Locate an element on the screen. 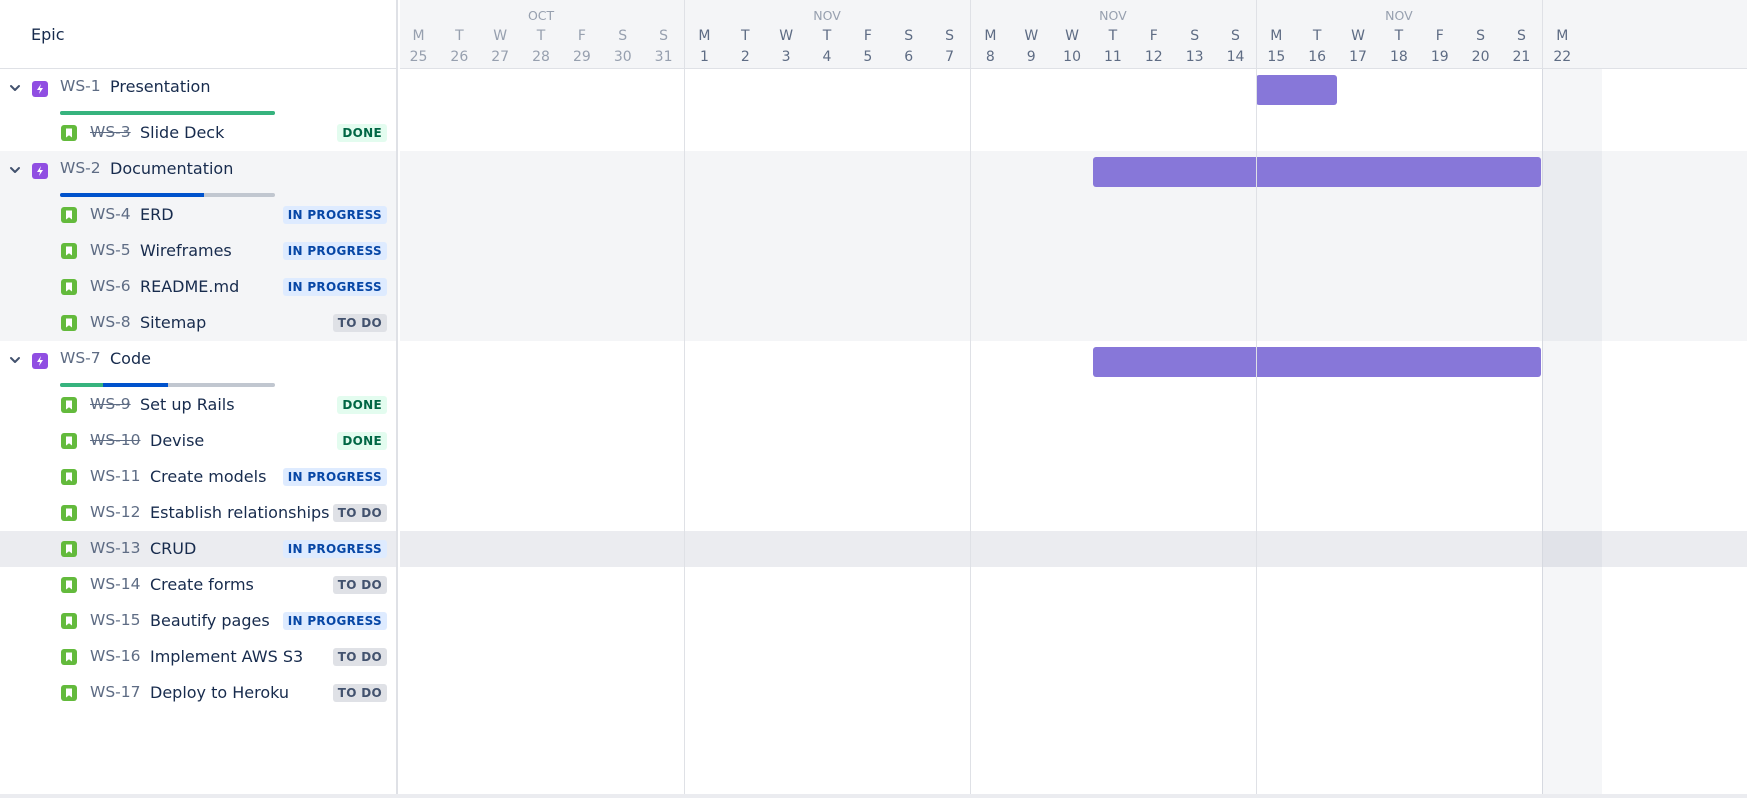 The width and height of the screenshot is (1747, 798). issue-row: WS-6 README.md IN PROGRESS is located at coordinates (198, 287).